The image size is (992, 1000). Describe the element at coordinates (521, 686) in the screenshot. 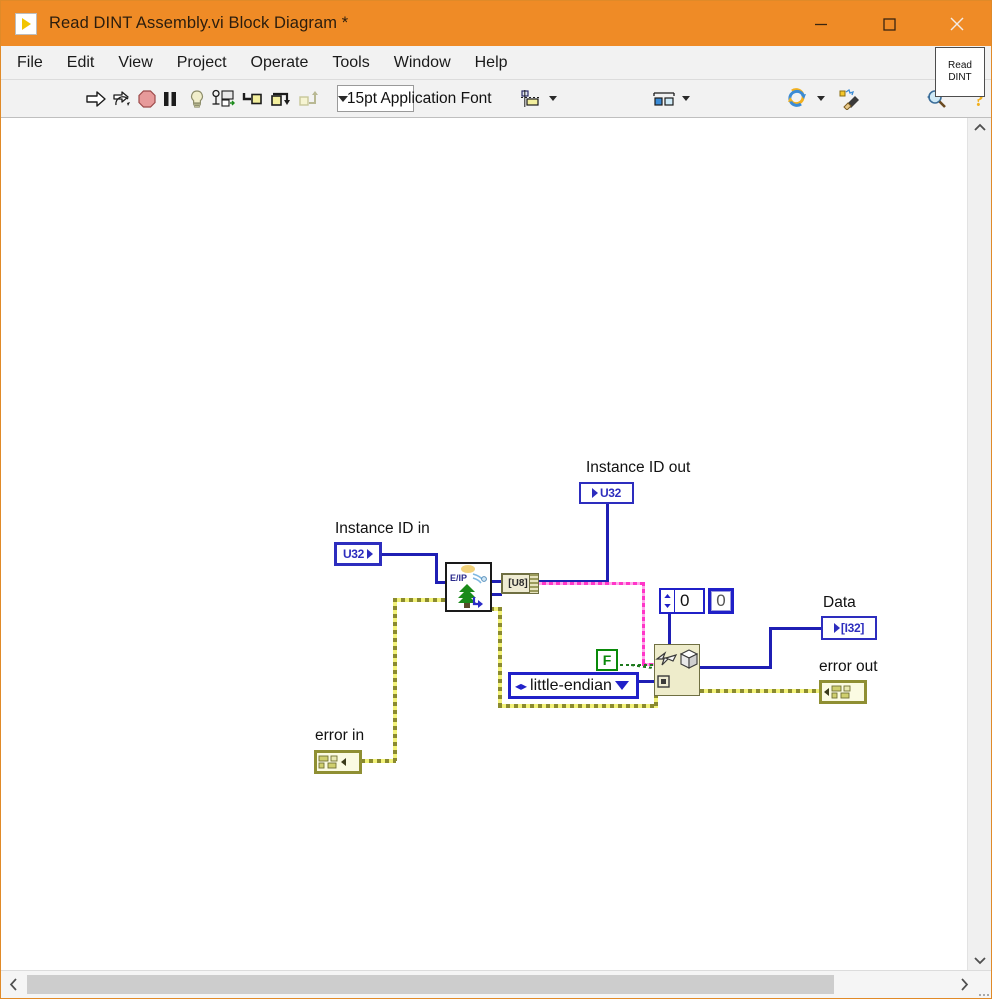

I see `enum-updown-icon: ◂▸` at that location.